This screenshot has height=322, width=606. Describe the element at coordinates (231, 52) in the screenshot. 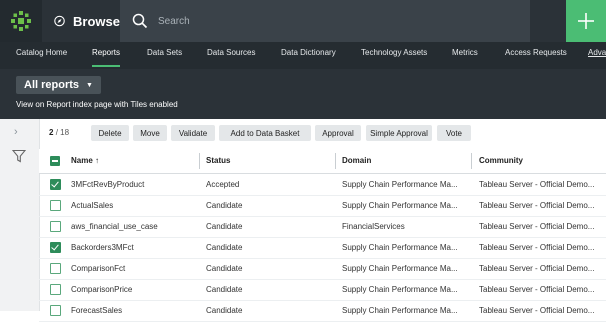

I see `nav-item-data-sources: Data Sources` at that location.